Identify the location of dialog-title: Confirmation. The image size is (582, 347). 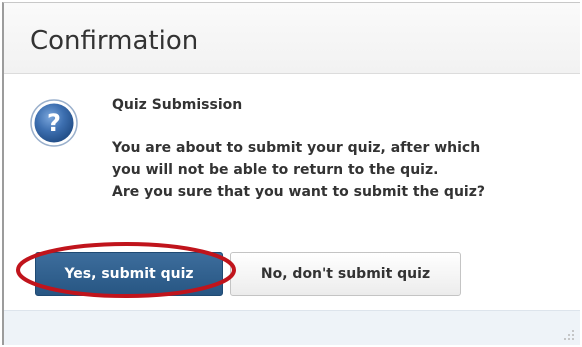
(114, 41).